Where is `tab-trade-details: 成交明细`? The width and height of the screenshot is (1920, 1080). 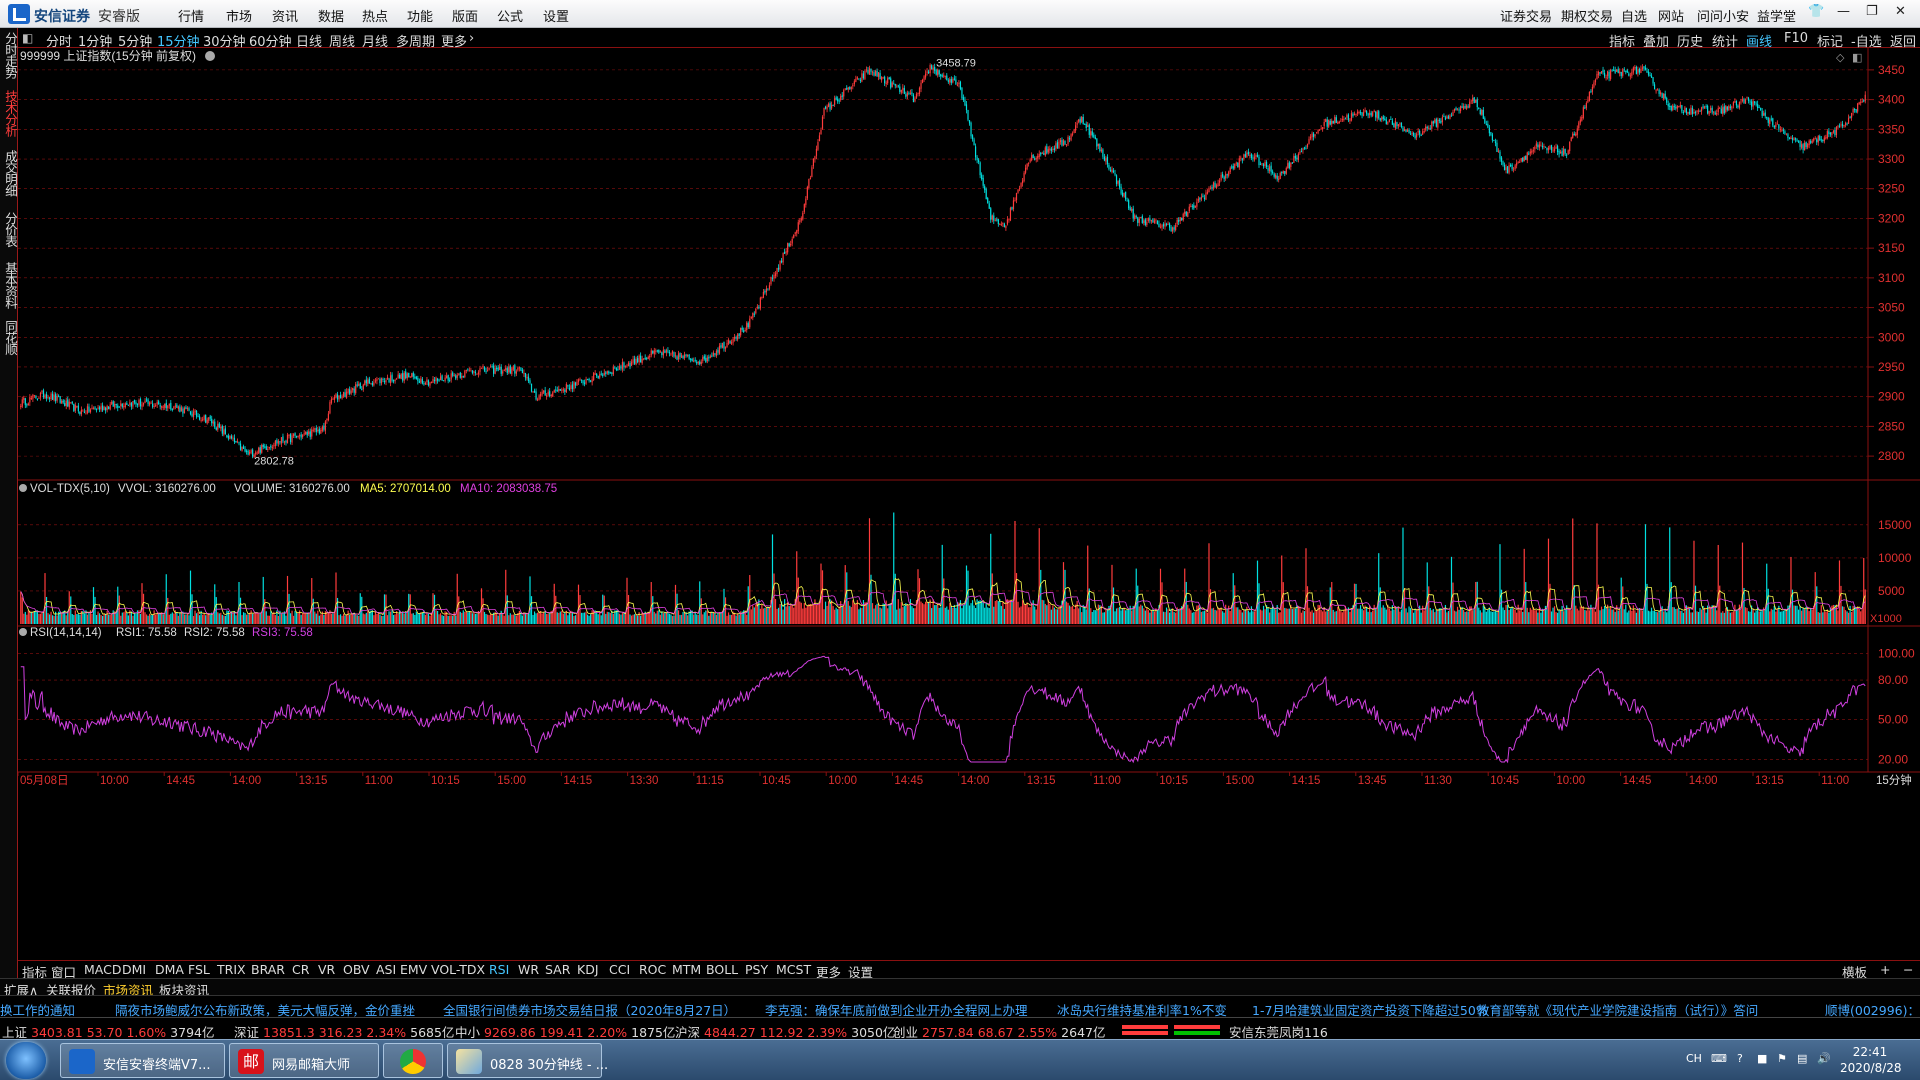
tab-trade-details: 成交明细 is located at coordinates (9, 173).